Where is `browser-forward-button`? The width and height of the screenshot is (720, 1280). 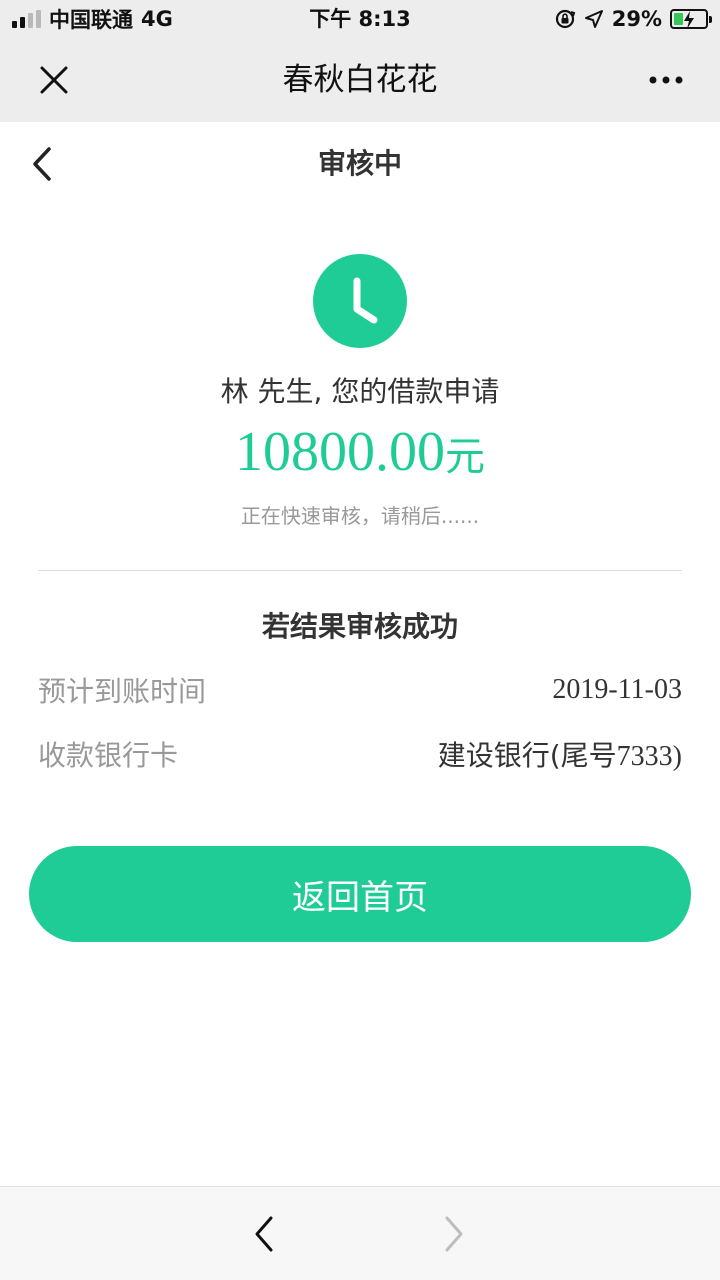 browser-forward-button is located at coordinates (454, 1234).